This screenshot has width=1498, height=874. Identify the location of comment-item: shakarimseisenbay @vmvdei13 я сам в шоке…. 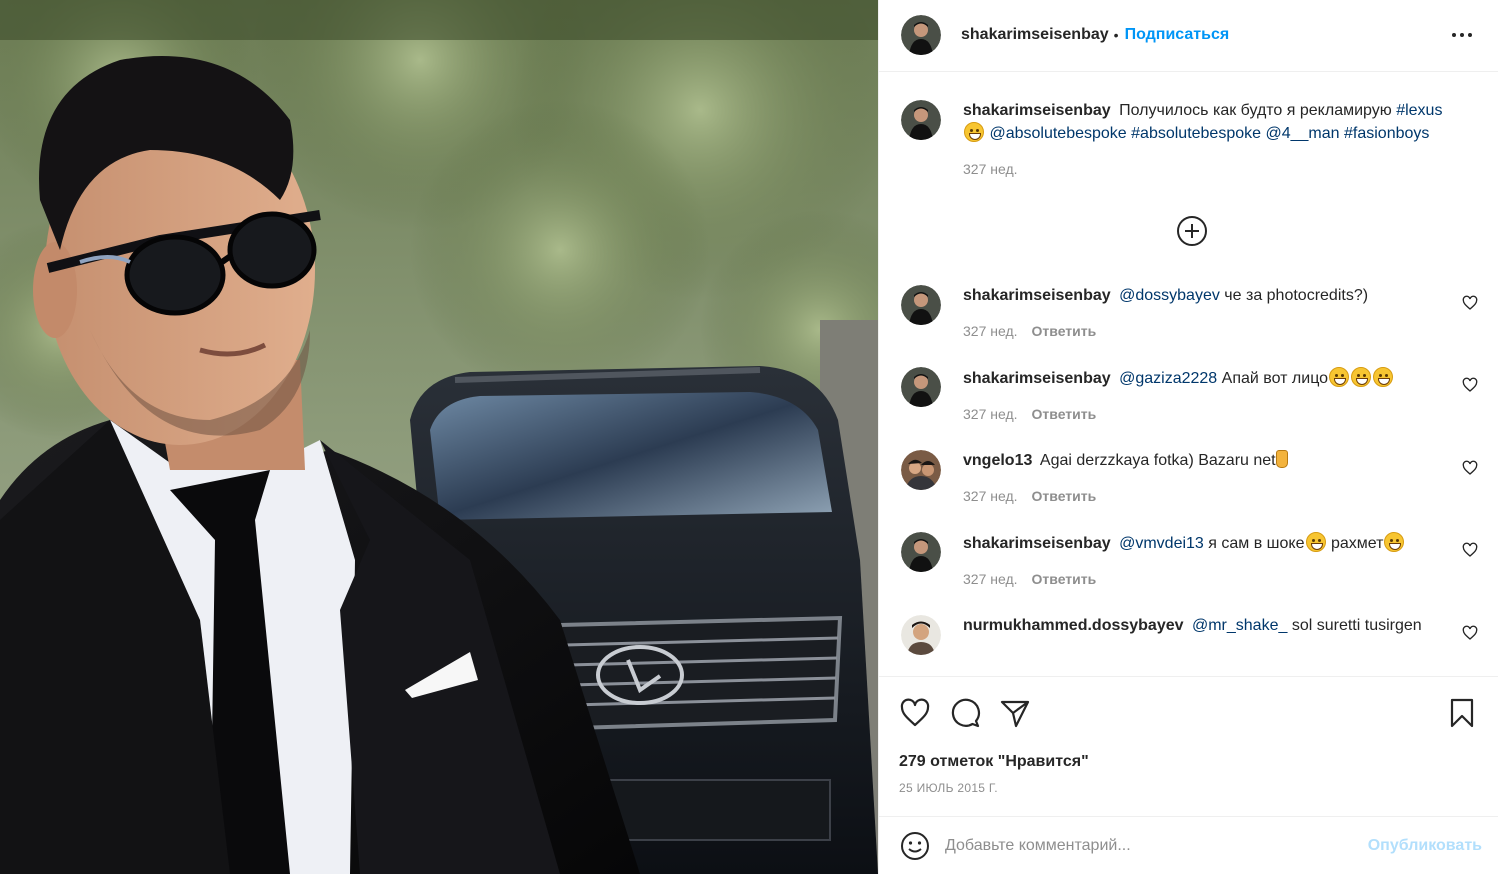
(1191, 559).